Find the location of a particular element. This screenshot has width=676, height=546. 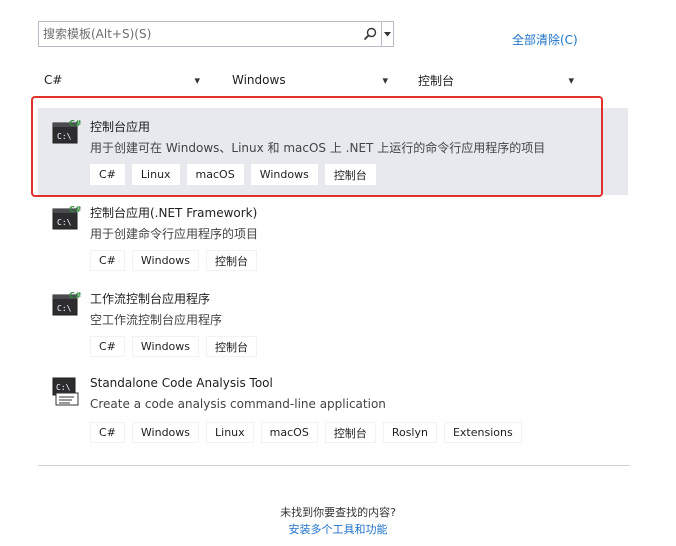

template-tags: C# Linux macOS Windows 控制台 is located at coordinates (233, 174).